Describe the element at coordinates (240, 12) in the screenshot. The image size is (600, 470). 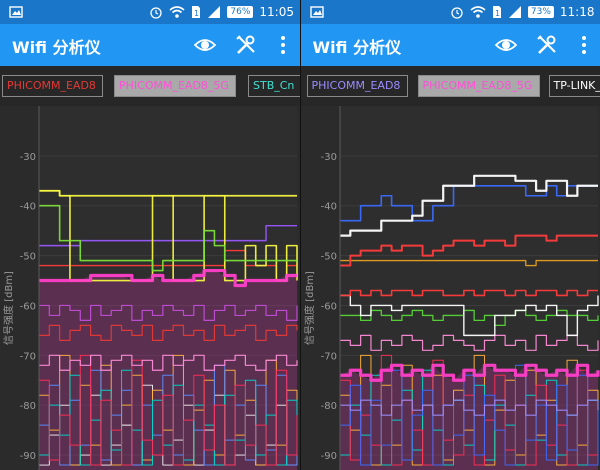
I see `battery-level: 76%` at that location.